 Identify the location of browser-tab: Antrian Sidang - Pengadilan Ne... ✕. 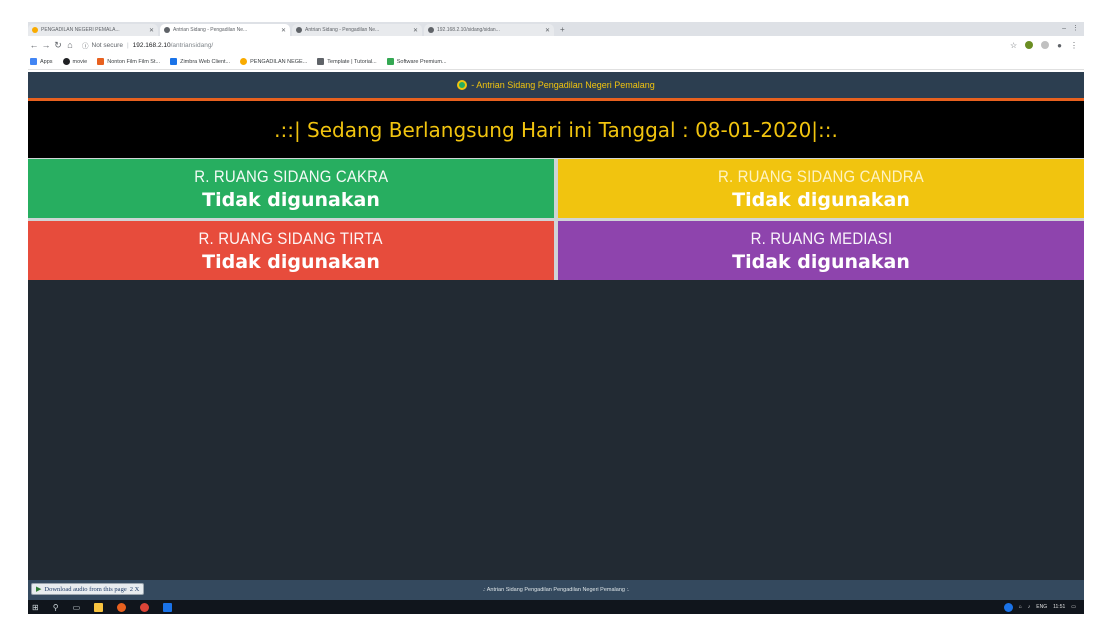
(357, 30).